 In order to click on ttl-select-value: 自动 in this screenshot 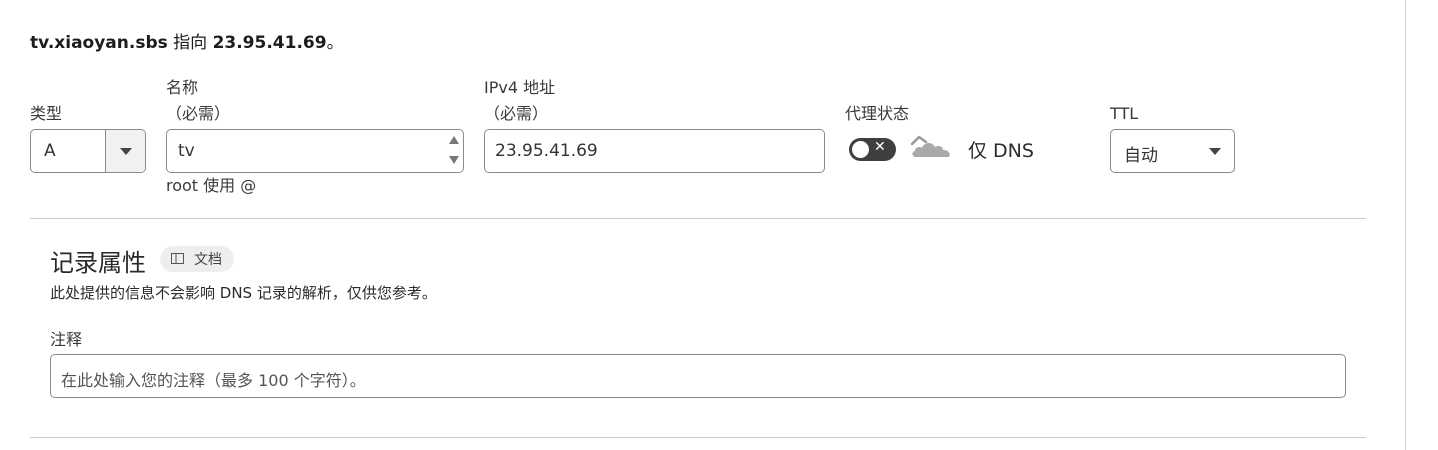, I will do `click(1141, 156)`.